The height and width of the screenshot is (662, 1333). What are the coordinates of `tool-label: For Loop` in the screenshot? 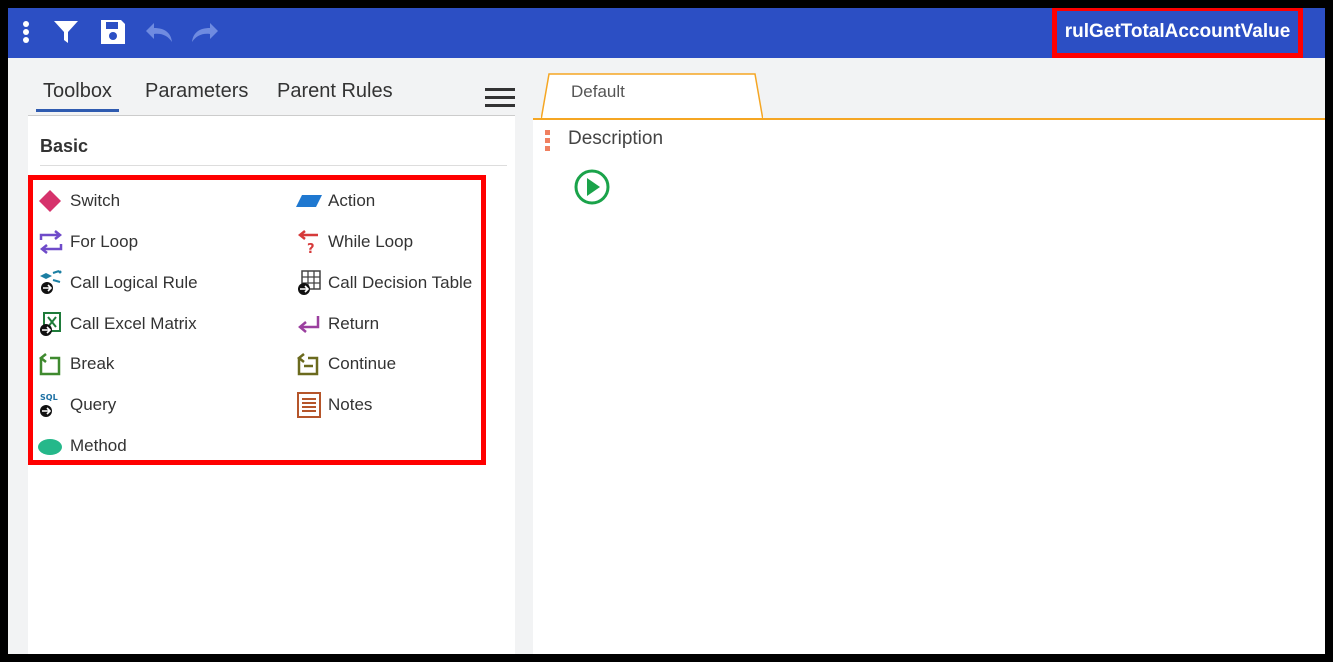 It's located at (104, 241).